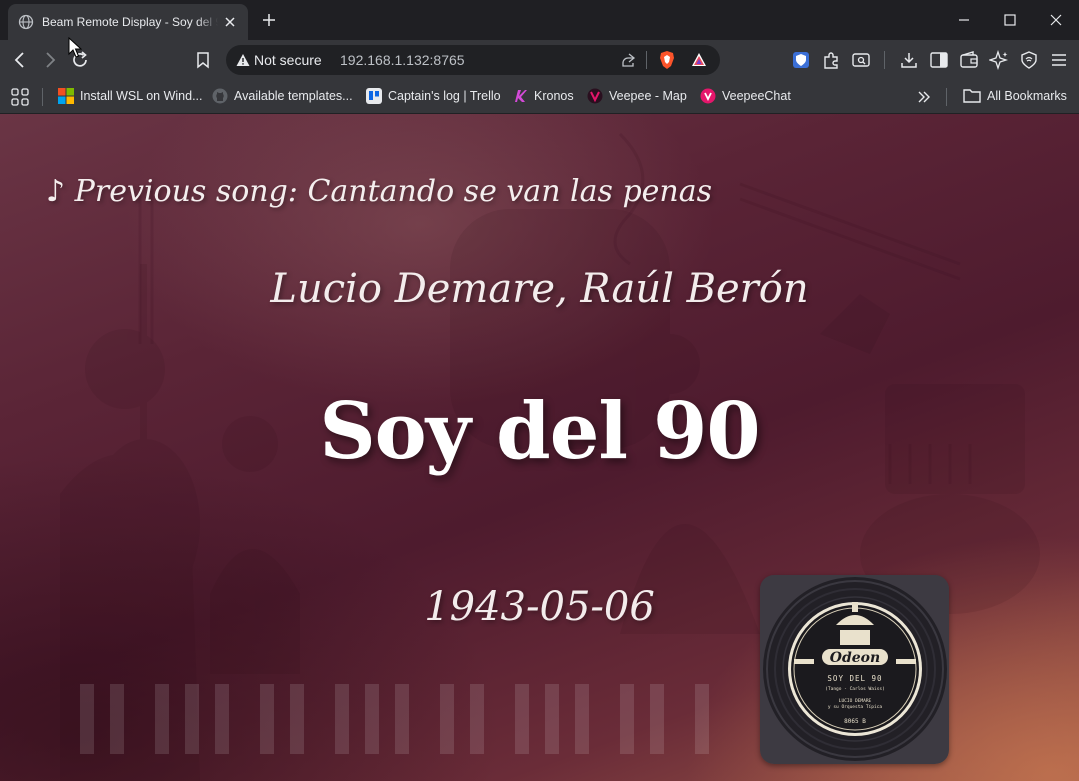 The height and width of the screenshot is (781, 1079). What do you see at coordinates (444, 96) in the screenshot?
I see `bookmark-label: Captain's log | Trello` at bounding box center [444, 96].